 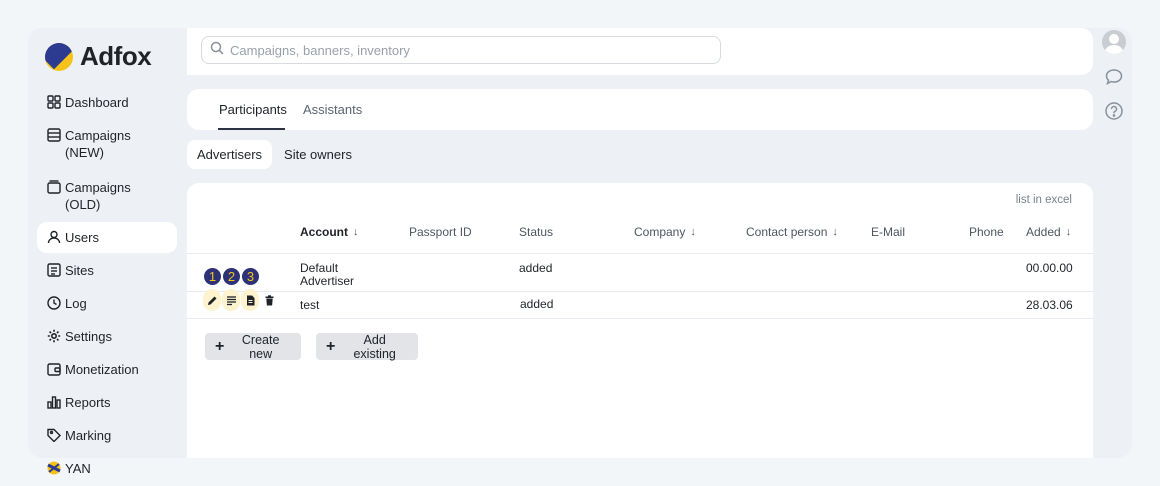 What do you see at coordinates (54, 237) in the screenshot?
I see `user-icon` at bounding box center [54, 237].